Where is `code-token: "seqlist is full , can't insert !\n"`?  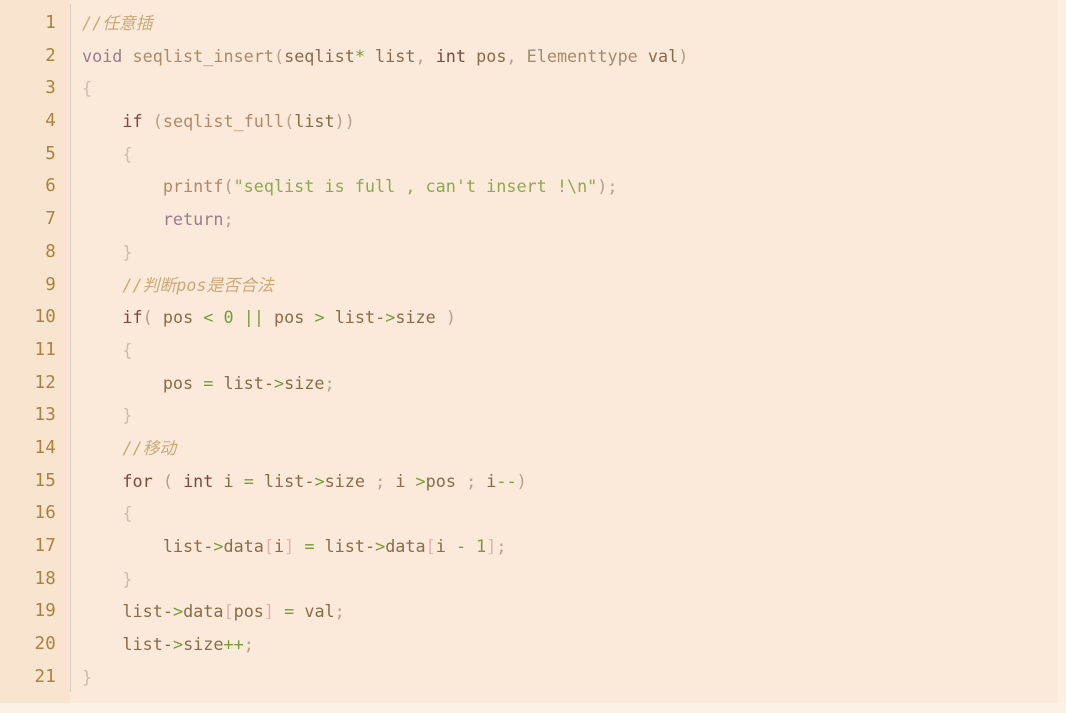 code-token: "seqlist is full , can't insert !\n" is located at coordinates (415, 186).